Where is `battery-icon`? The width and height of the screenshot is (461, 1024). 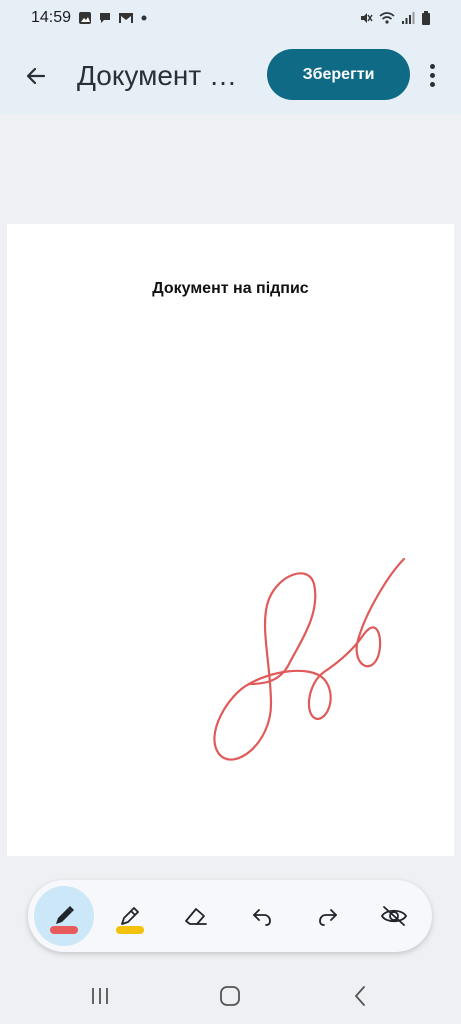 battery-icon is located at coordinates (426, 18).